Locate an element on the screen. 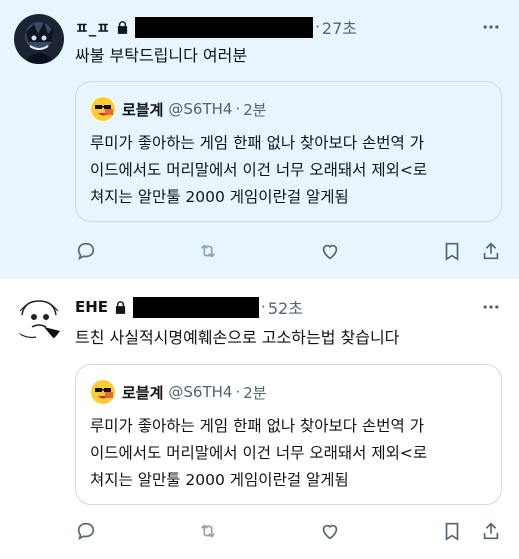  post-text: 트친 사실적시명예훼손으로 고소하는법 찾습니다 is located at coordinates (237, 337).